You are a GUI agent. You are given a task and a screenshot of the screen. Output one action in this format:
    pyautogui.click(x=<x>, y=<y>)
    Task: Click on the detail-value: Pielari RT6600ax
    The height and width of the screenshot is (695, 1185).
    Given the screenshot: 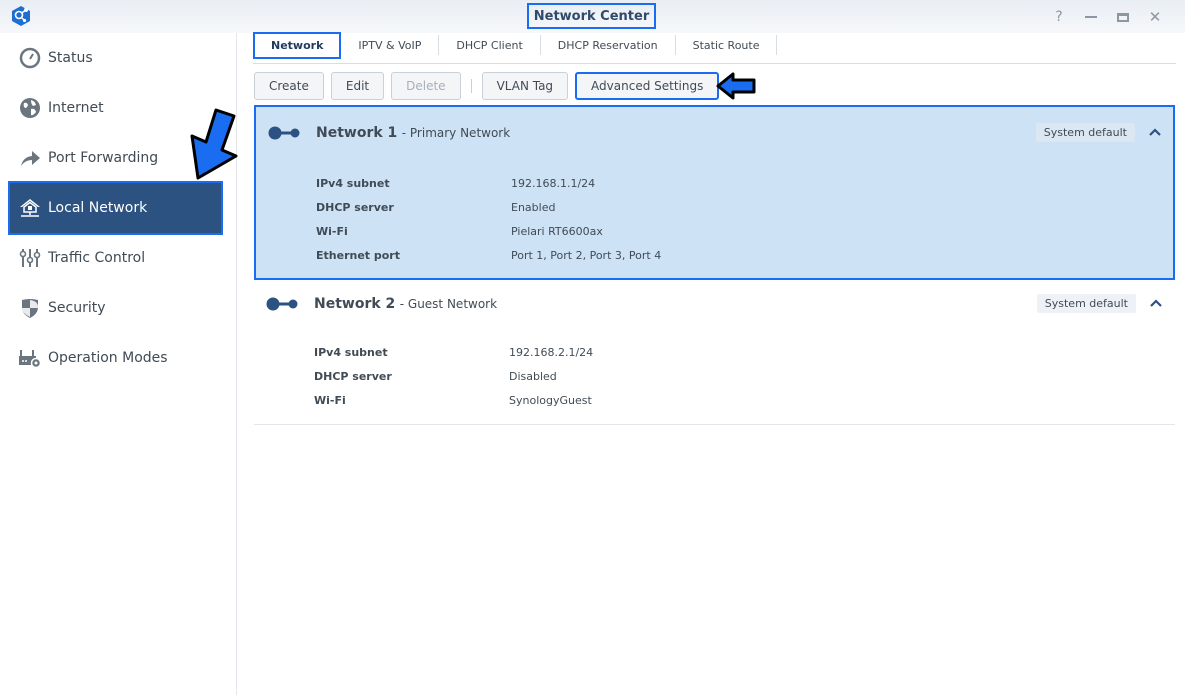 What is the action you would take?
    pyautogui.click(x=557, y=231)
    